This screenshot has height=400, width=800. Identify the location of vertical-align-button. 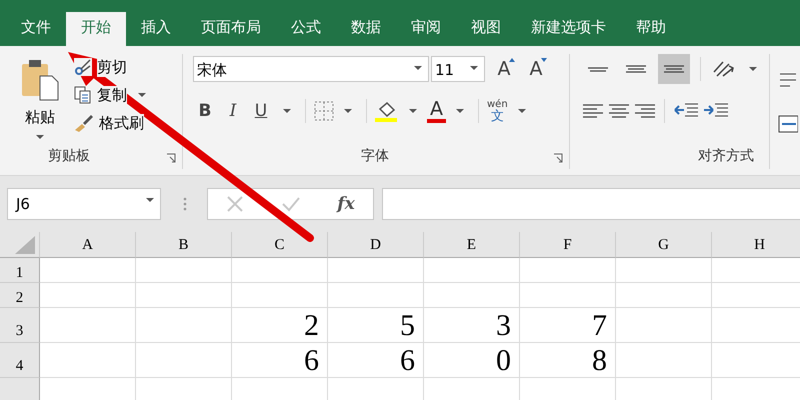
(674, 69).